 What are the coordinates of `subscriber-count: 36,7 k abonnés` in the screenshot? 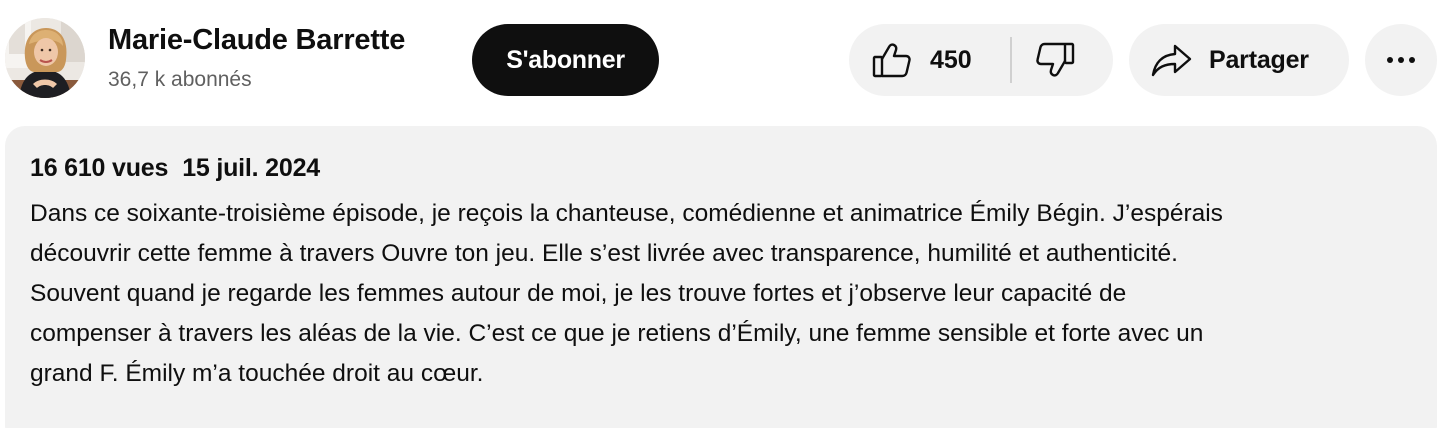 It's located at (180, 79).